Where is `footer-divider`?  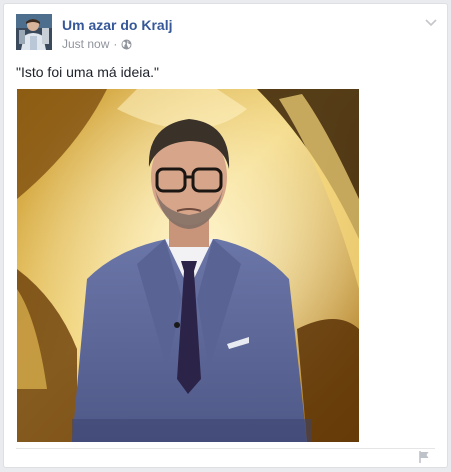
footer-divider is located at coordinates (225, 448).